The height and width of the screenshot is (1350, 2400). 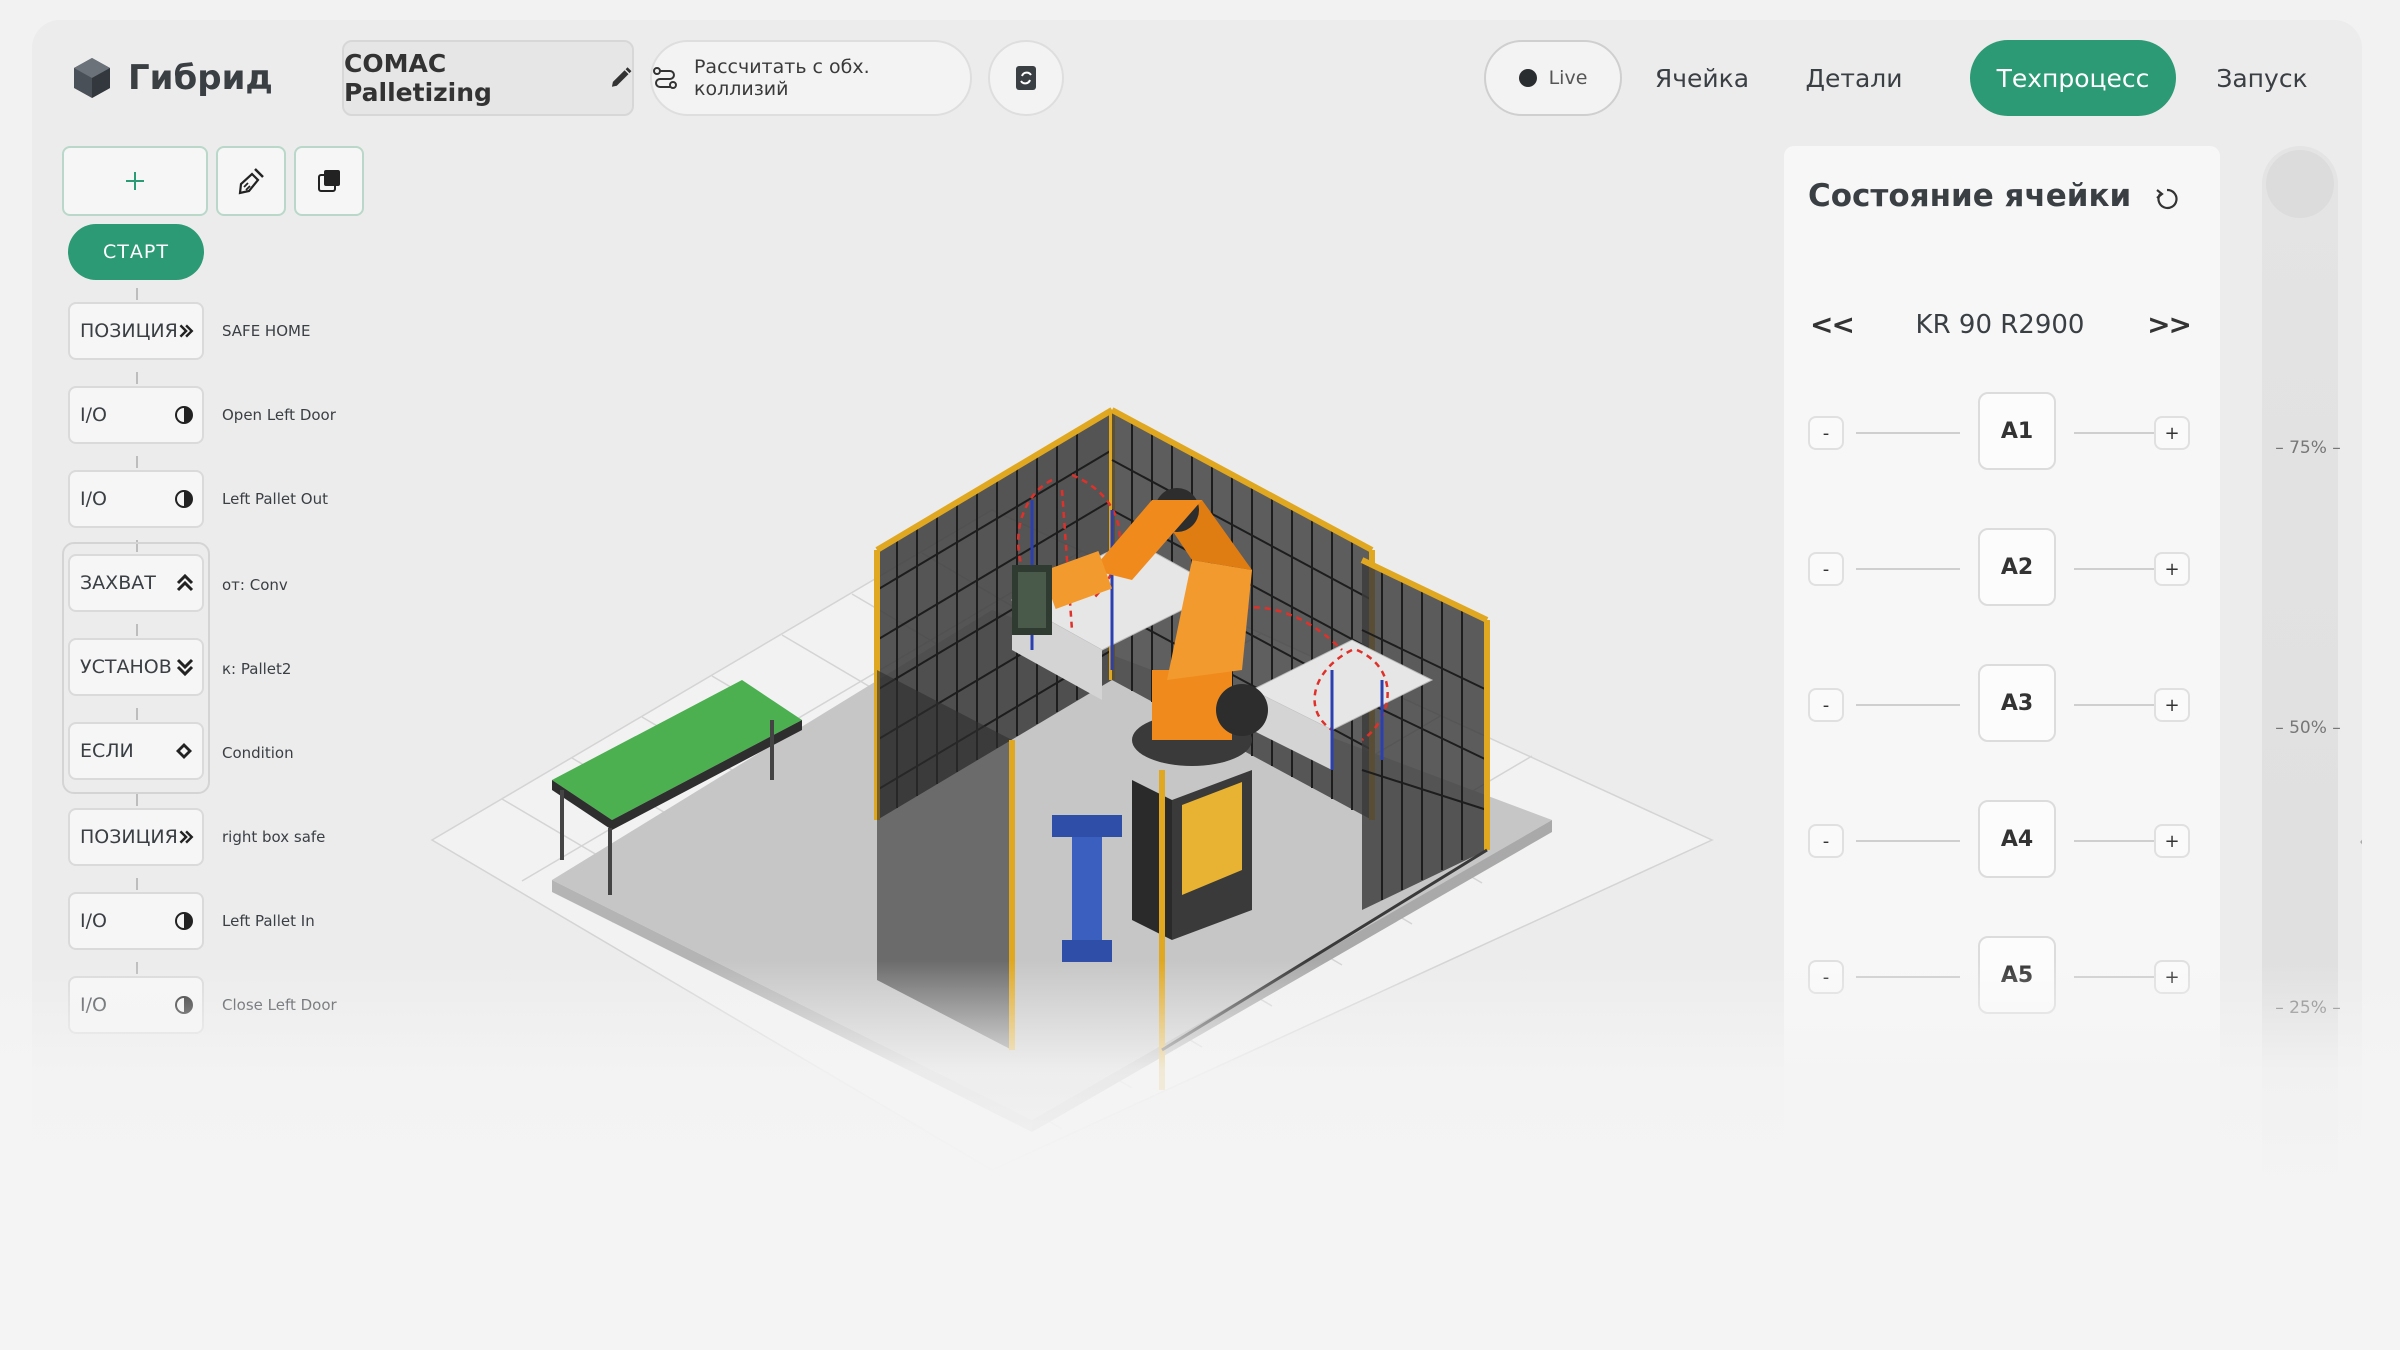 I want to click on robot-selector: << KR 90 R2900 >>, so click(x=2001, y=324).